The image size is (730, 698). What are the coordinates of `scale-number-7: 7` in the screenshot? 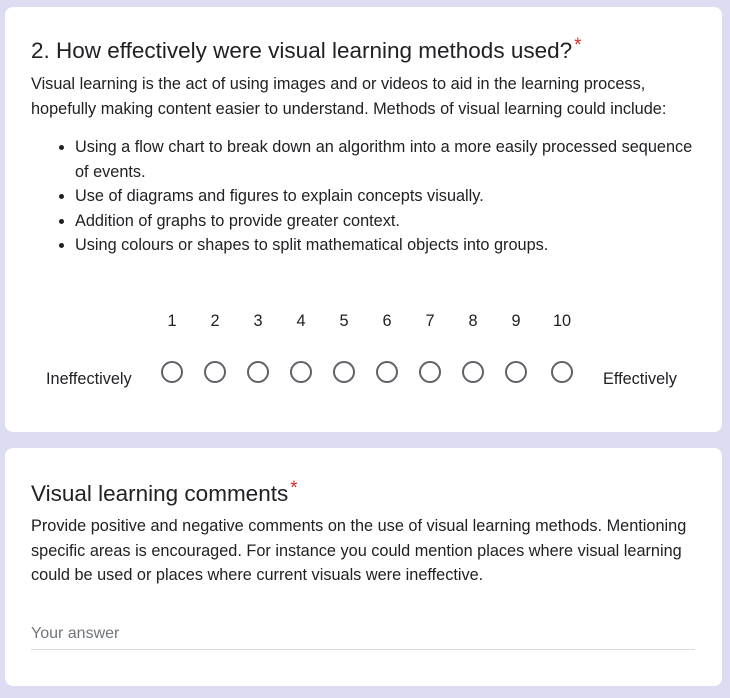 It's located at (430, 321).